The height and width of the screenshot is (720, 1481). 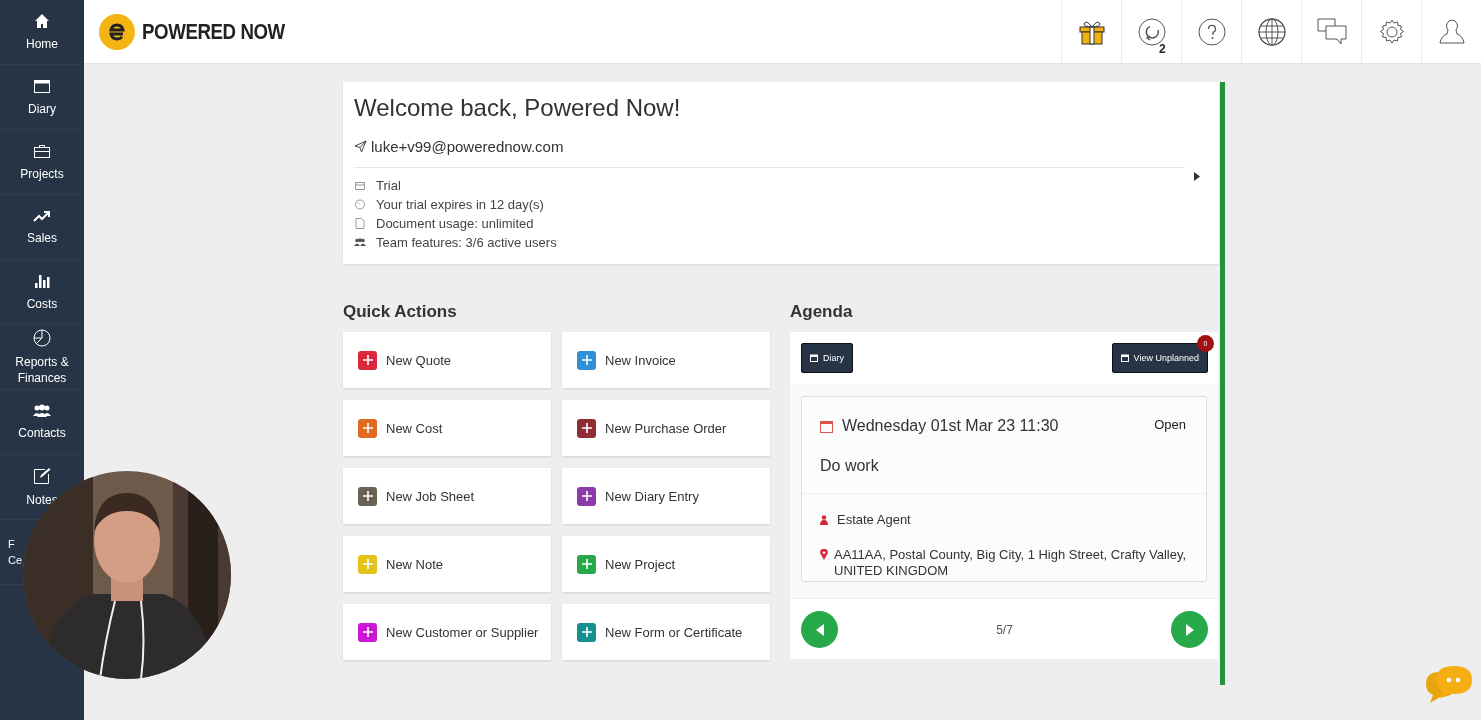 What do you see at coordinates (1331, 31) in the screenshot?
I see `chat-icon` at bounding box center [1331, 31].